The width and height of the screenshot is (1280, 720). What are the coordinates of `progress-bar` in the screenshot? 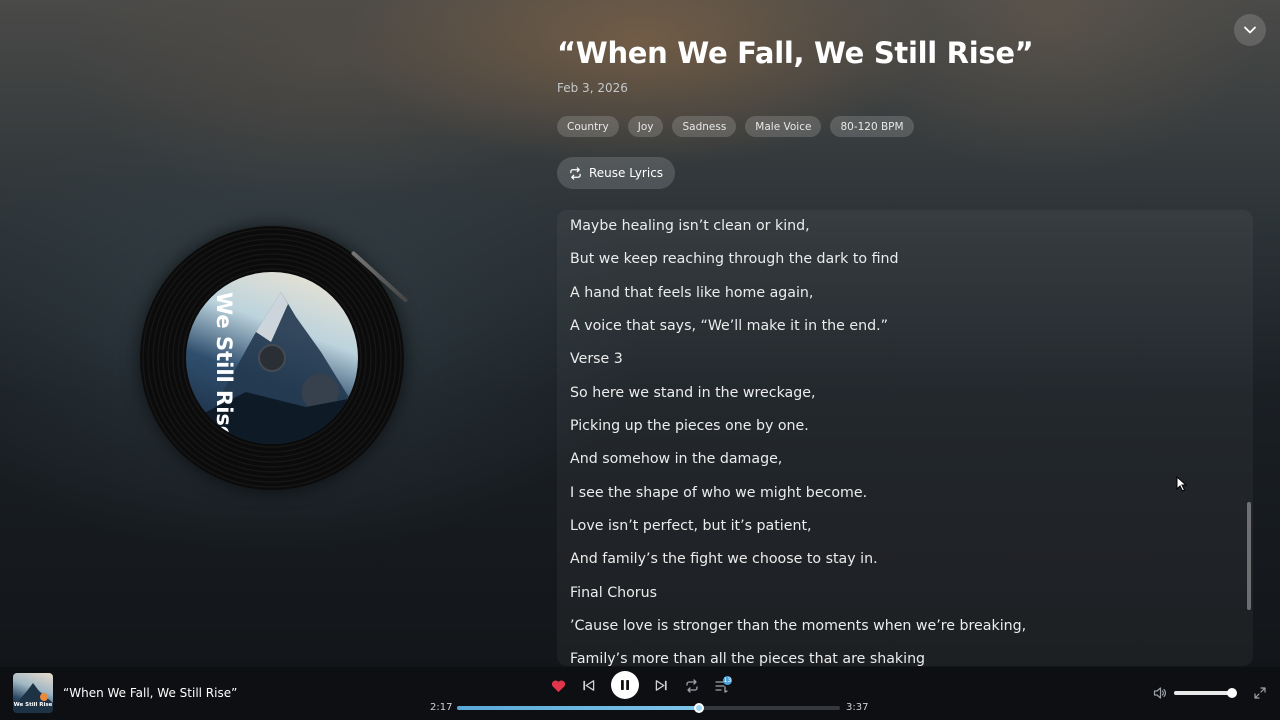 It's located at (648, 708).